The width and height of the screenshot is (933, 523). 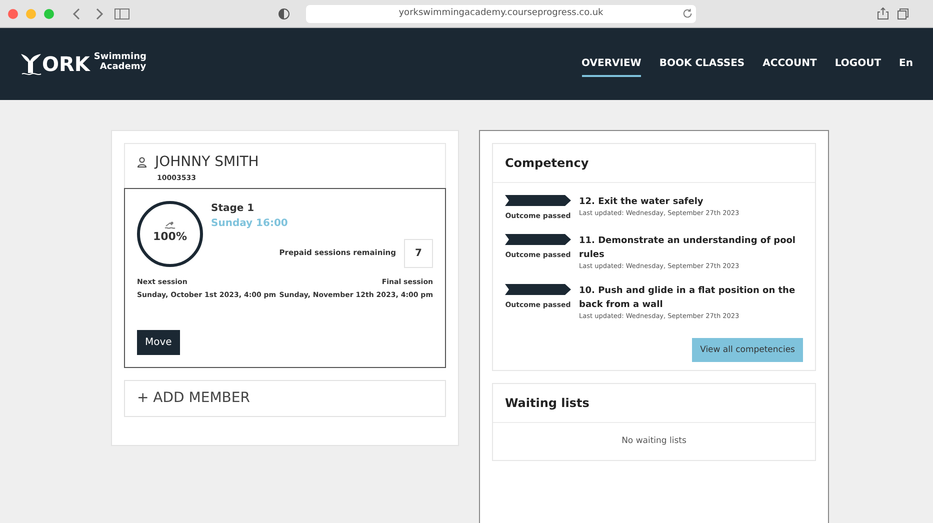 What do you see at coordinates (13, 13) in the screenshot?
I see `close-window-icon` at bounding box center [13, 13].